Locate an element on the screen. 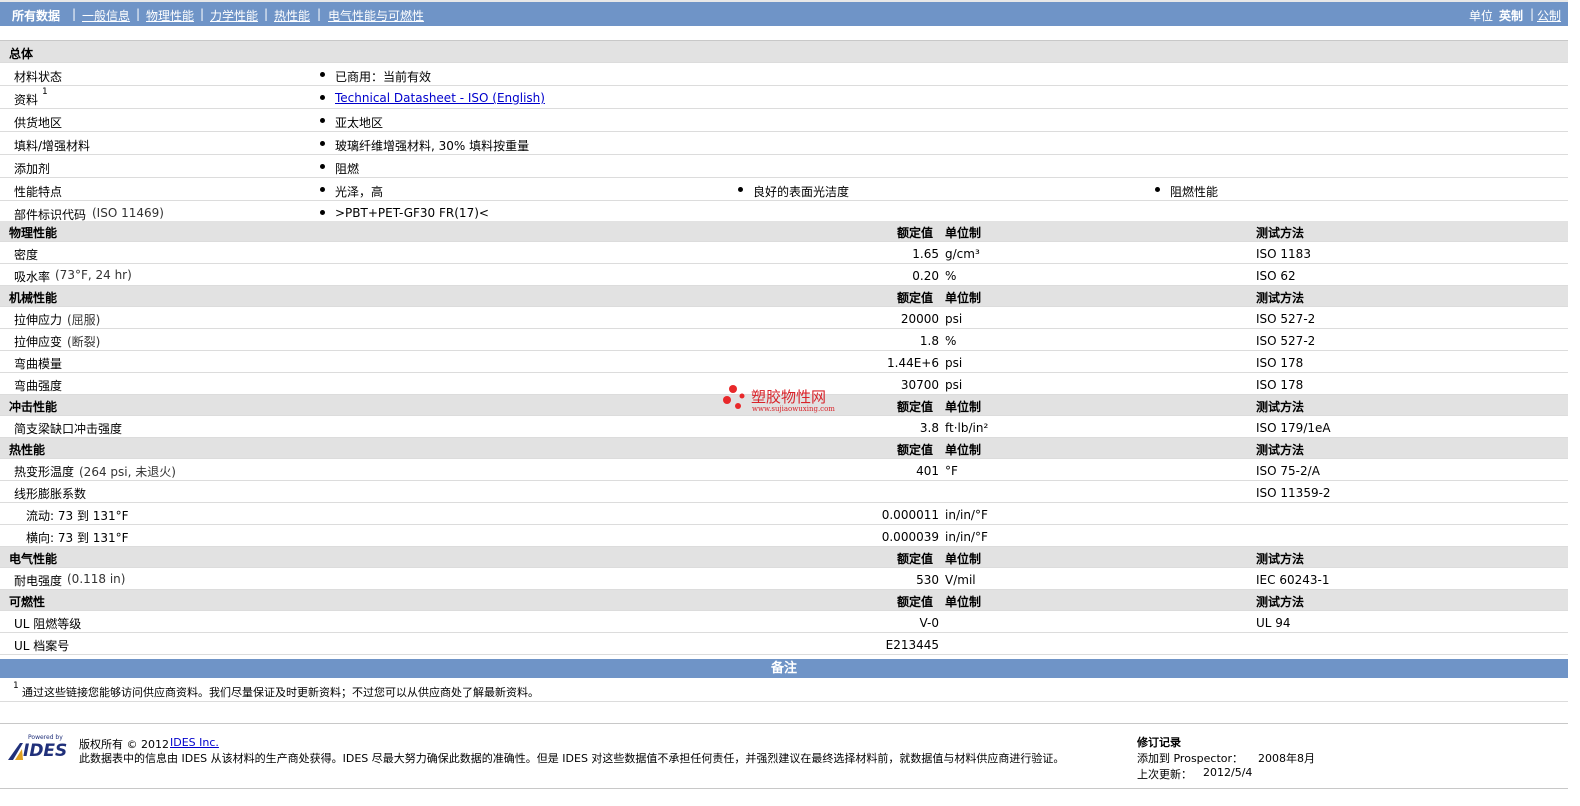 This screenshot has height=806, width=1580. footnote-marker: 1 is located at coordinates (45, 92).